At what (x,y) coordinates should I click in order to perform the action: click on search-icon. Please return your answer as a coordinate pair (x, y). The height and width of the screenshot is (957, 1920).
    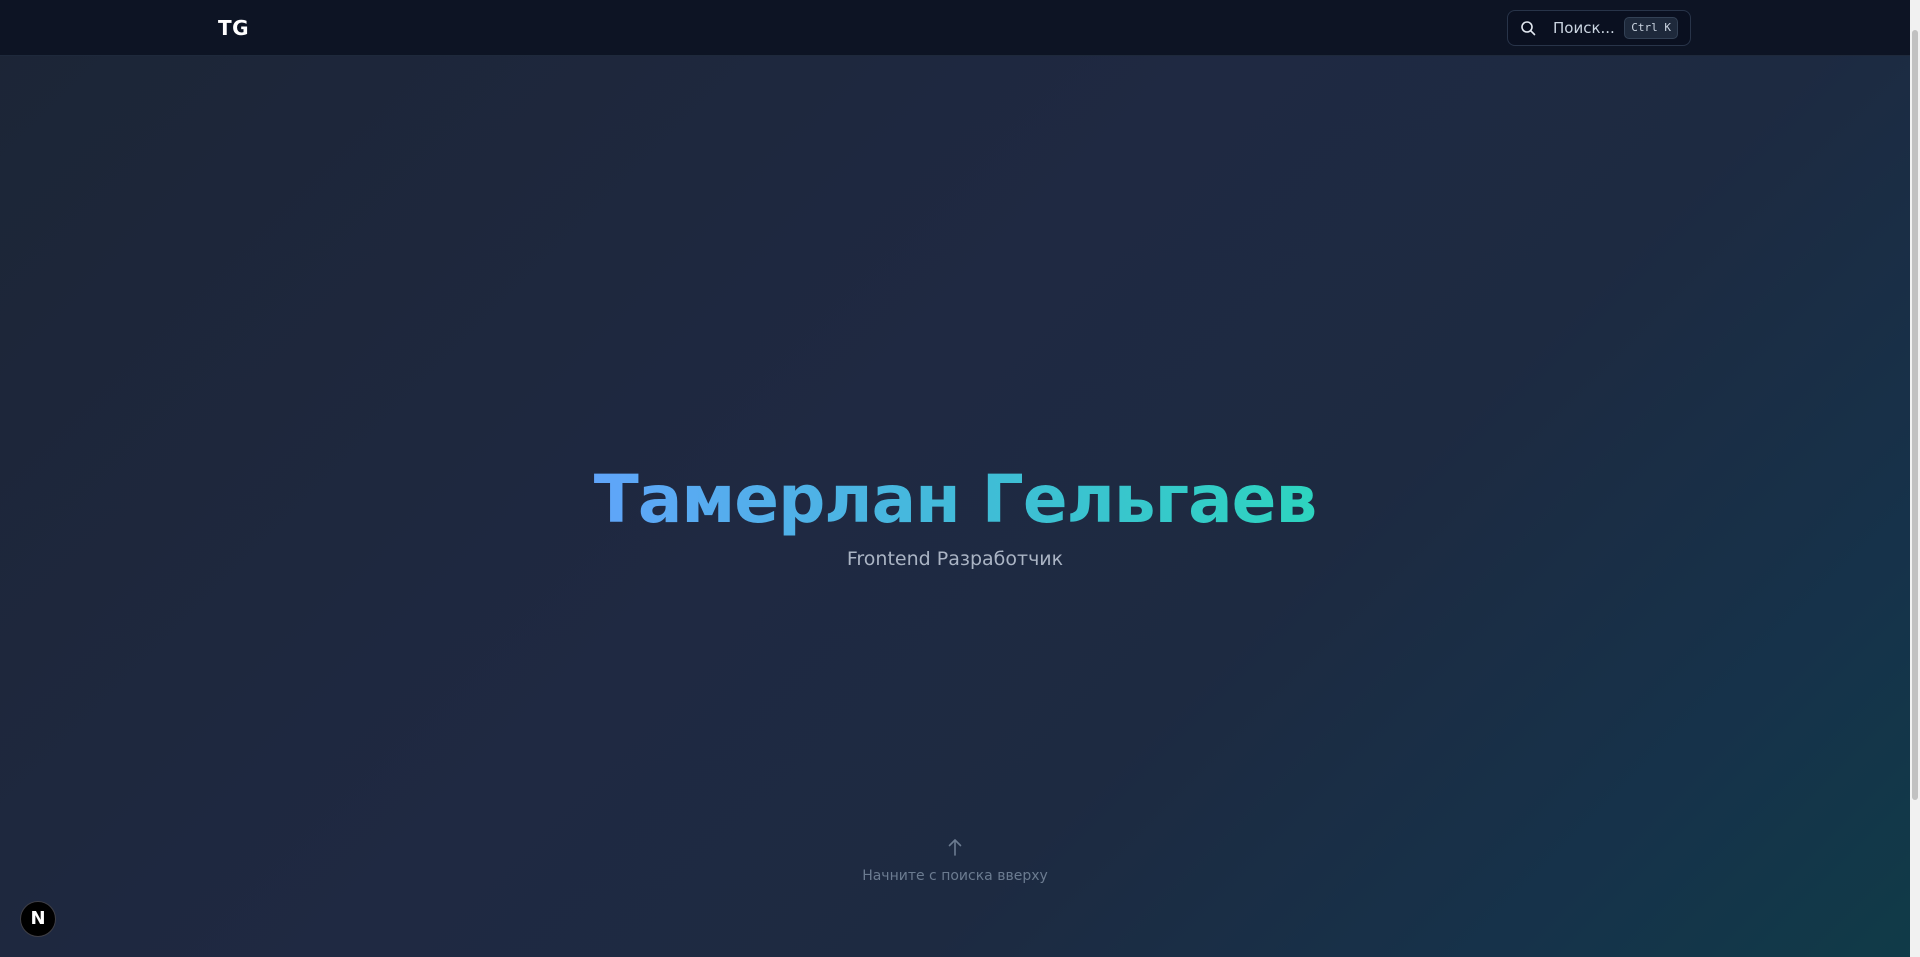
    Looking at the image, I should click on (1528, 28).